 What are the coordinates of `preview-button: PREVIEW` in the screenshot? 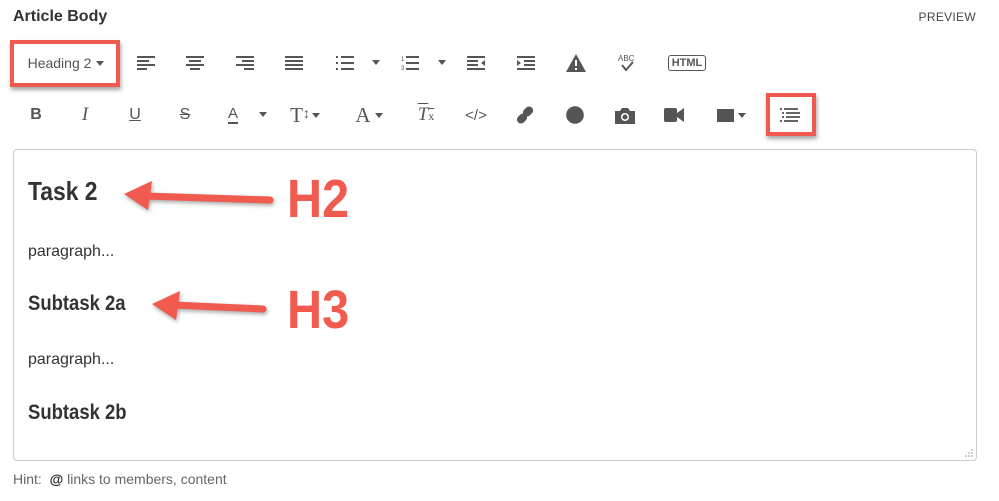 It's located at (947, 17).